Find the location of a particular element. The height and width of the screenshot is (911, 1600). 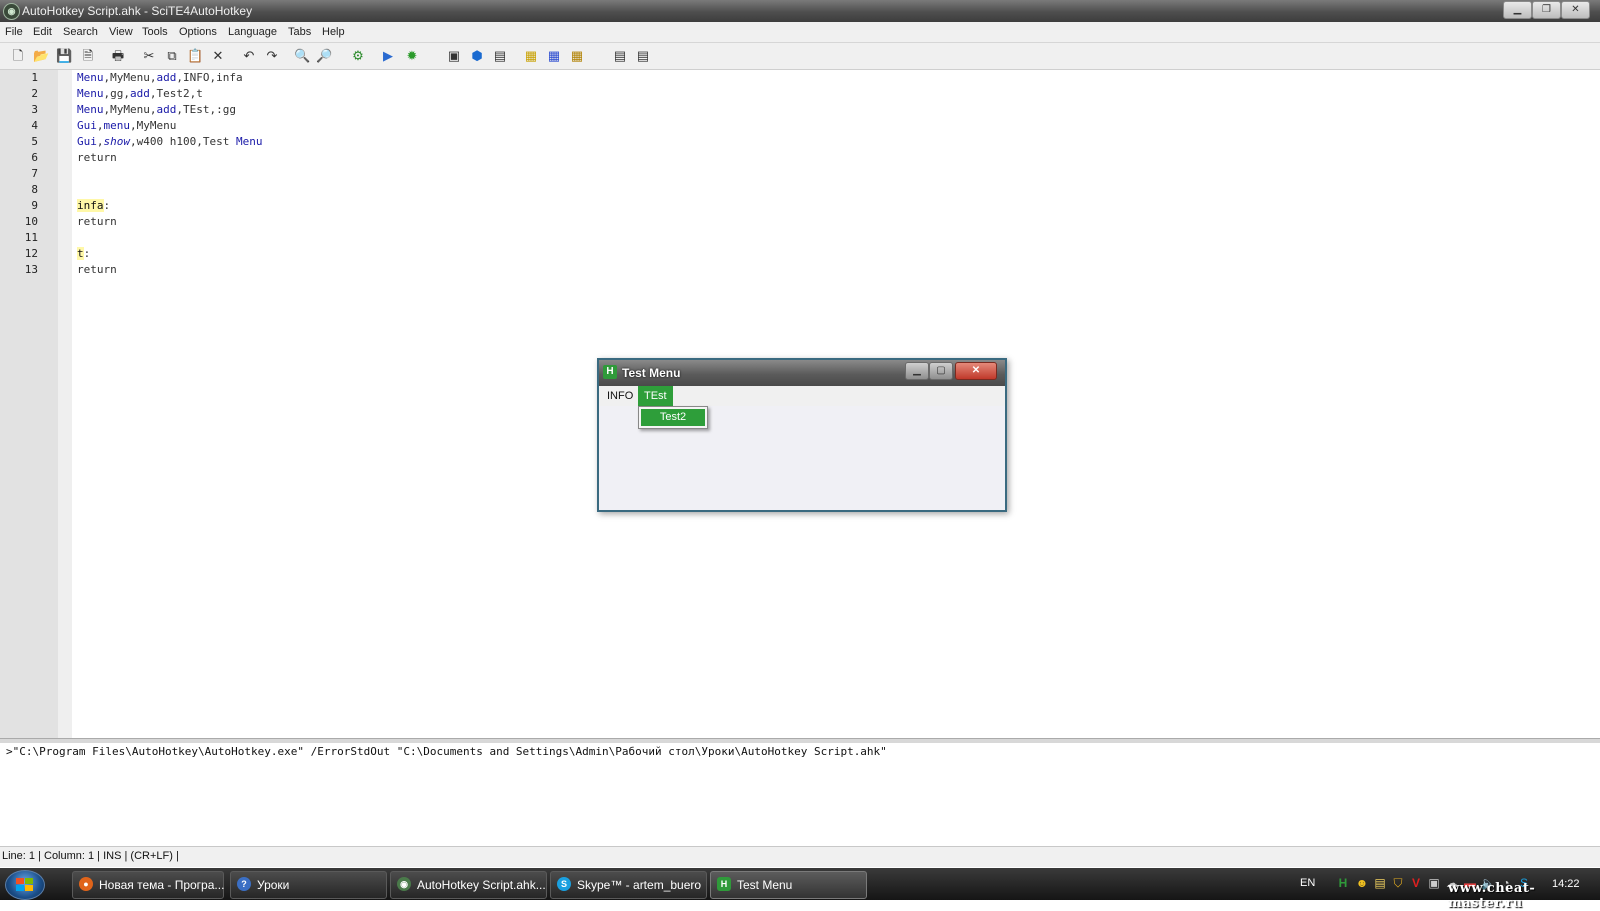

find-icon: 🔍 is located at coordinates (302, 56).